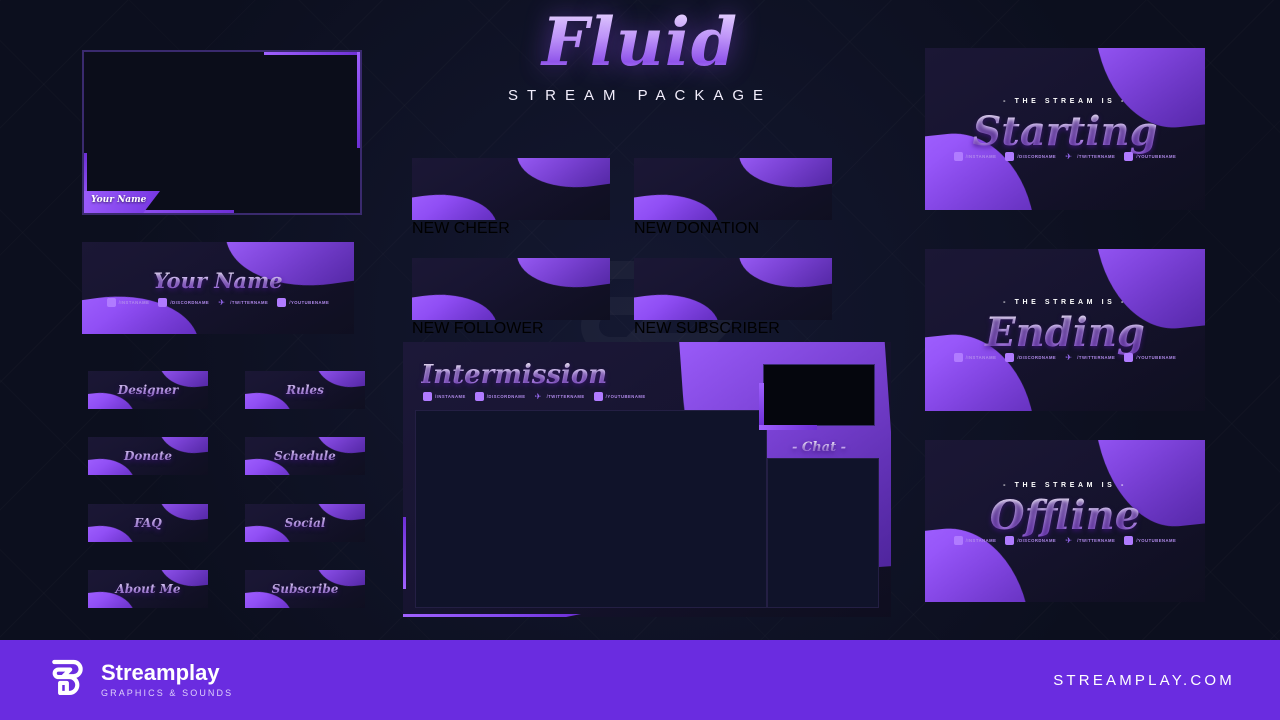 The height and width of the screenshot is (720, 1280). I want to click on alert-new-follower: NEW FOLLOWER, so click(511, 298).